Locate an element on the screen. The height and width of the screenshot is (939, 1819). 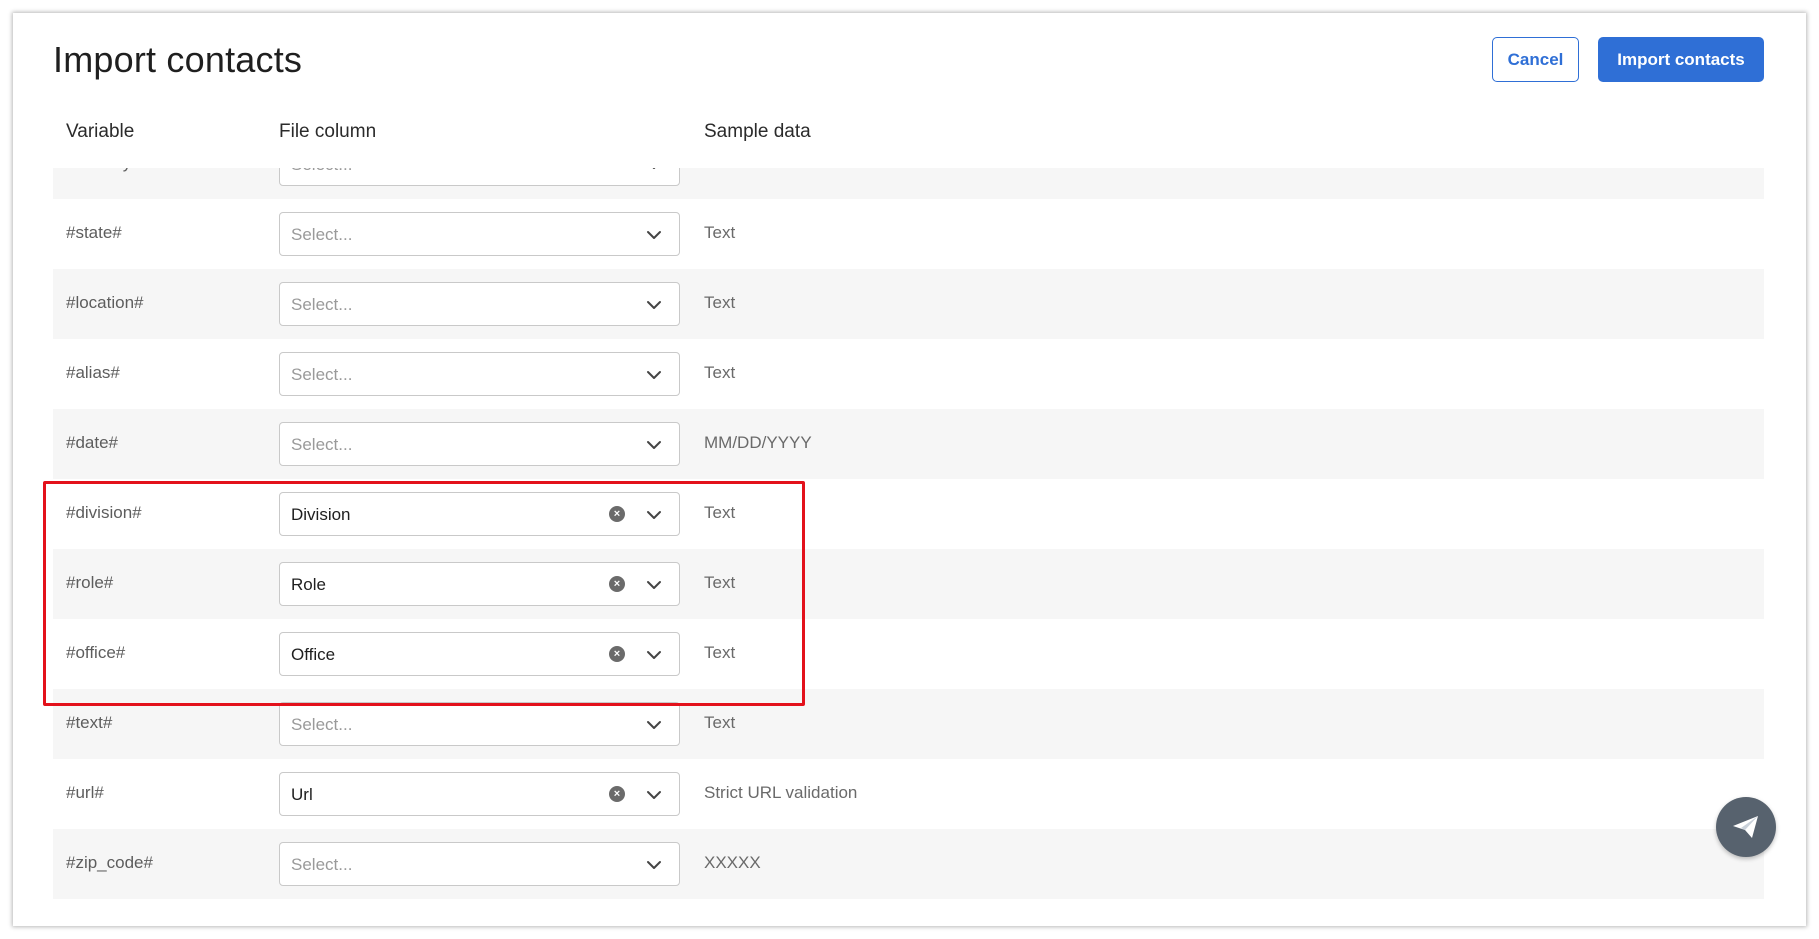
table-row: #role# Role × Text is located at coordinates (908, 584).